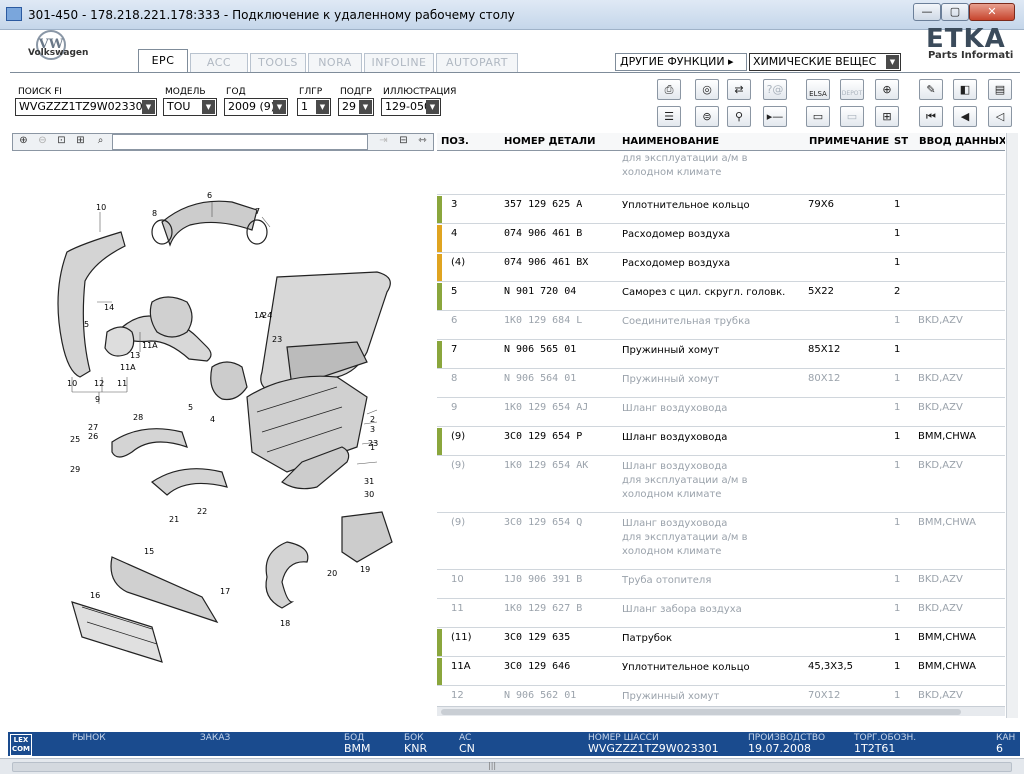  I want to click on main-group-select: 1 ▼, so click(314, 107).